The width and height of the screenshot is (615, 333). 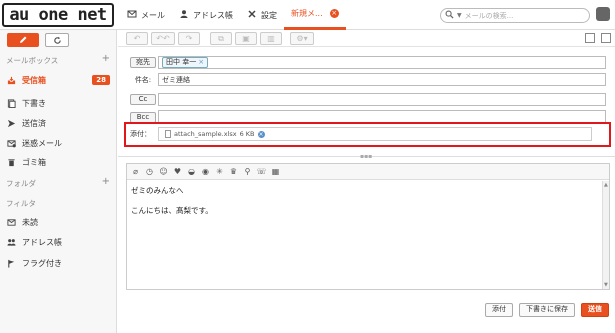 What do you see at coordinates (172, 210) in the screenshot?
I see `body-line: こんにちは、髙梨です。` at bounding box center [172, 210].